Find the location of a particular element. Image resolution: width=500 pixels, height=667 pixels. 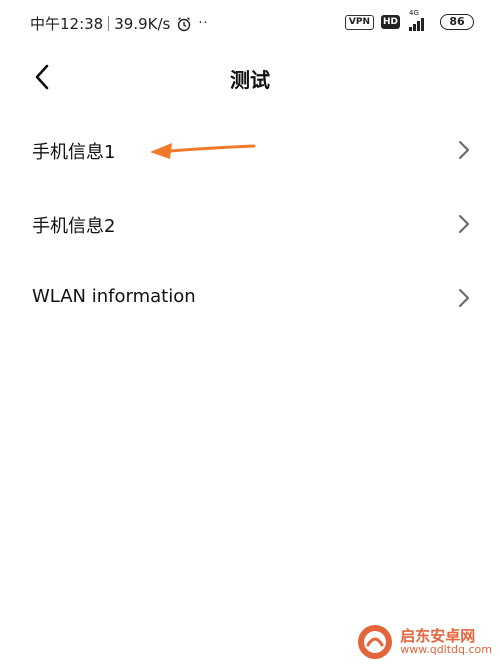

network-generation: 4G is located at coordinates (414, 13).